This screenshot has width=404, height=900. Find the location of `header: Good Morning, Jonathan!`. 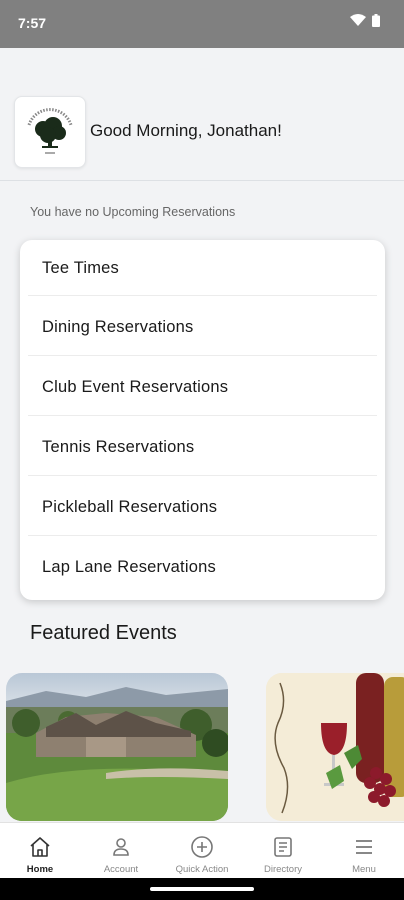

header: Good Morning, Jonathan! is located at coordinates (202, 138).